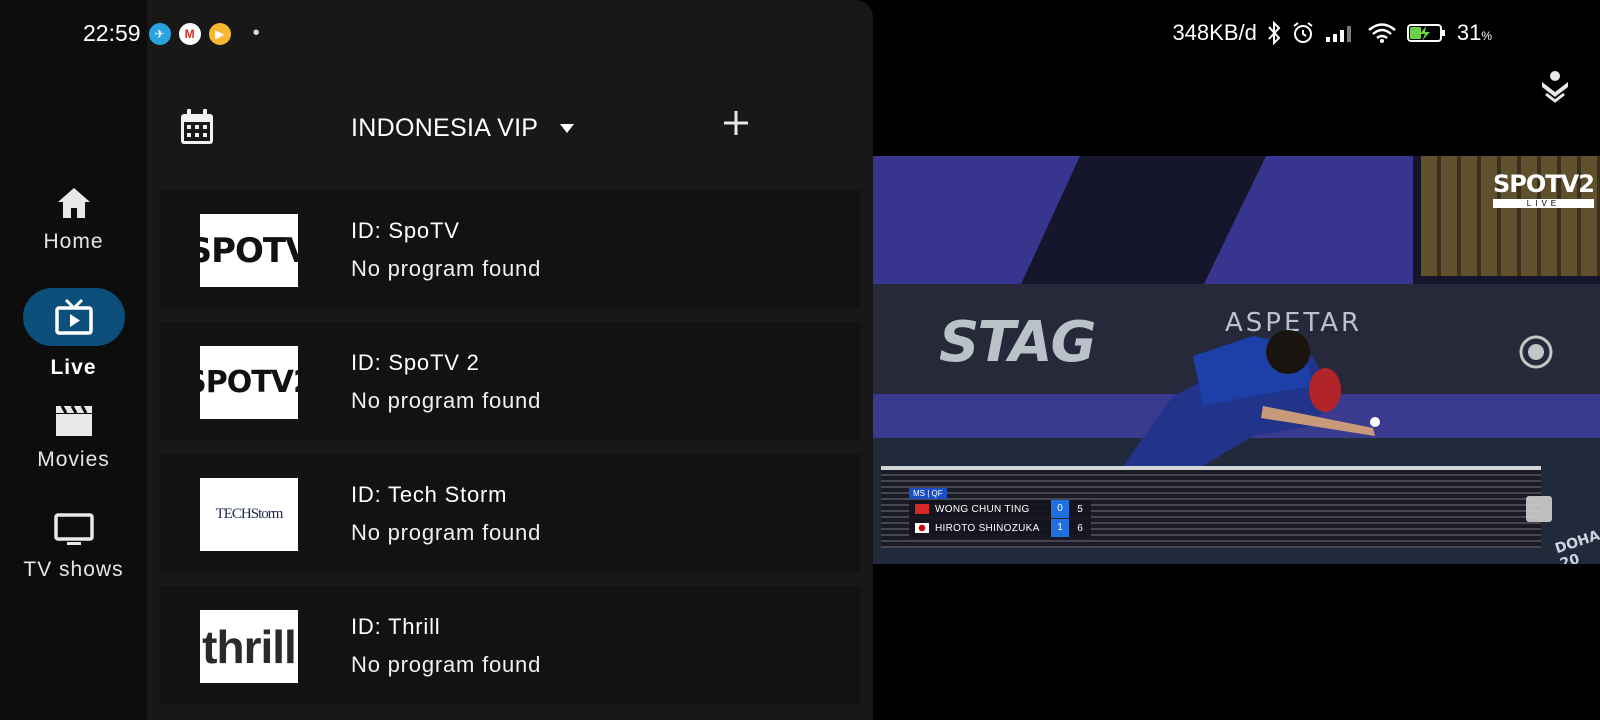  What do you see at coordinates (1555, 87) in the screenshot?
I see `download-icon` at bounding box center [1555, 87].